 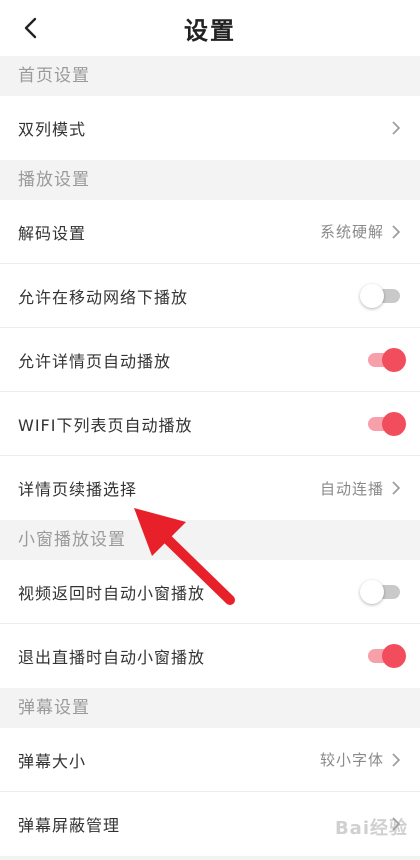 What do you see at coordinates (210, 540) in the screenshot?
I see `section-header-mini-window: 小窗播放设置` at bounding box center [210, 540].